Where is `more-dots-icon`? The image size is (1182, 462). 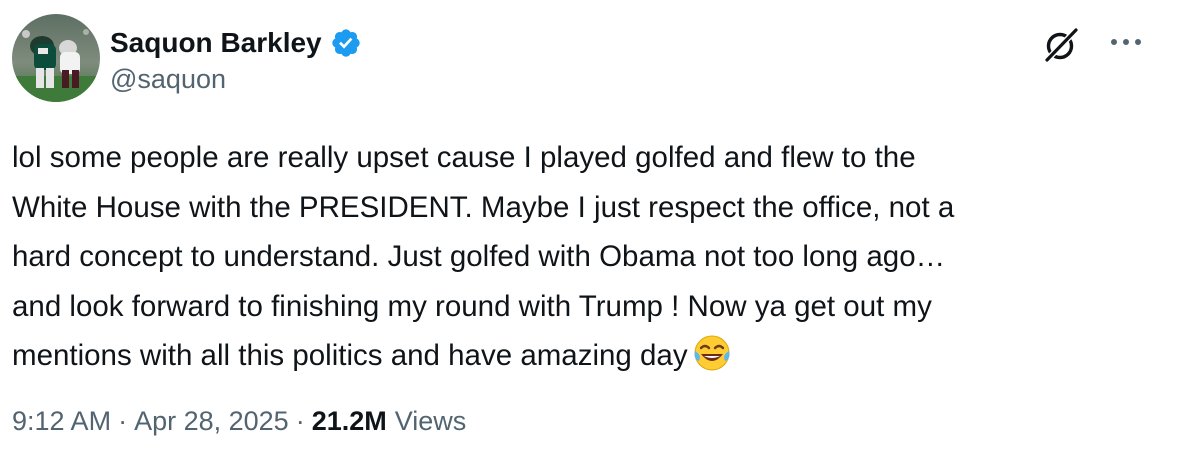
more-dots-icon is located at coordinates (1126, 42).